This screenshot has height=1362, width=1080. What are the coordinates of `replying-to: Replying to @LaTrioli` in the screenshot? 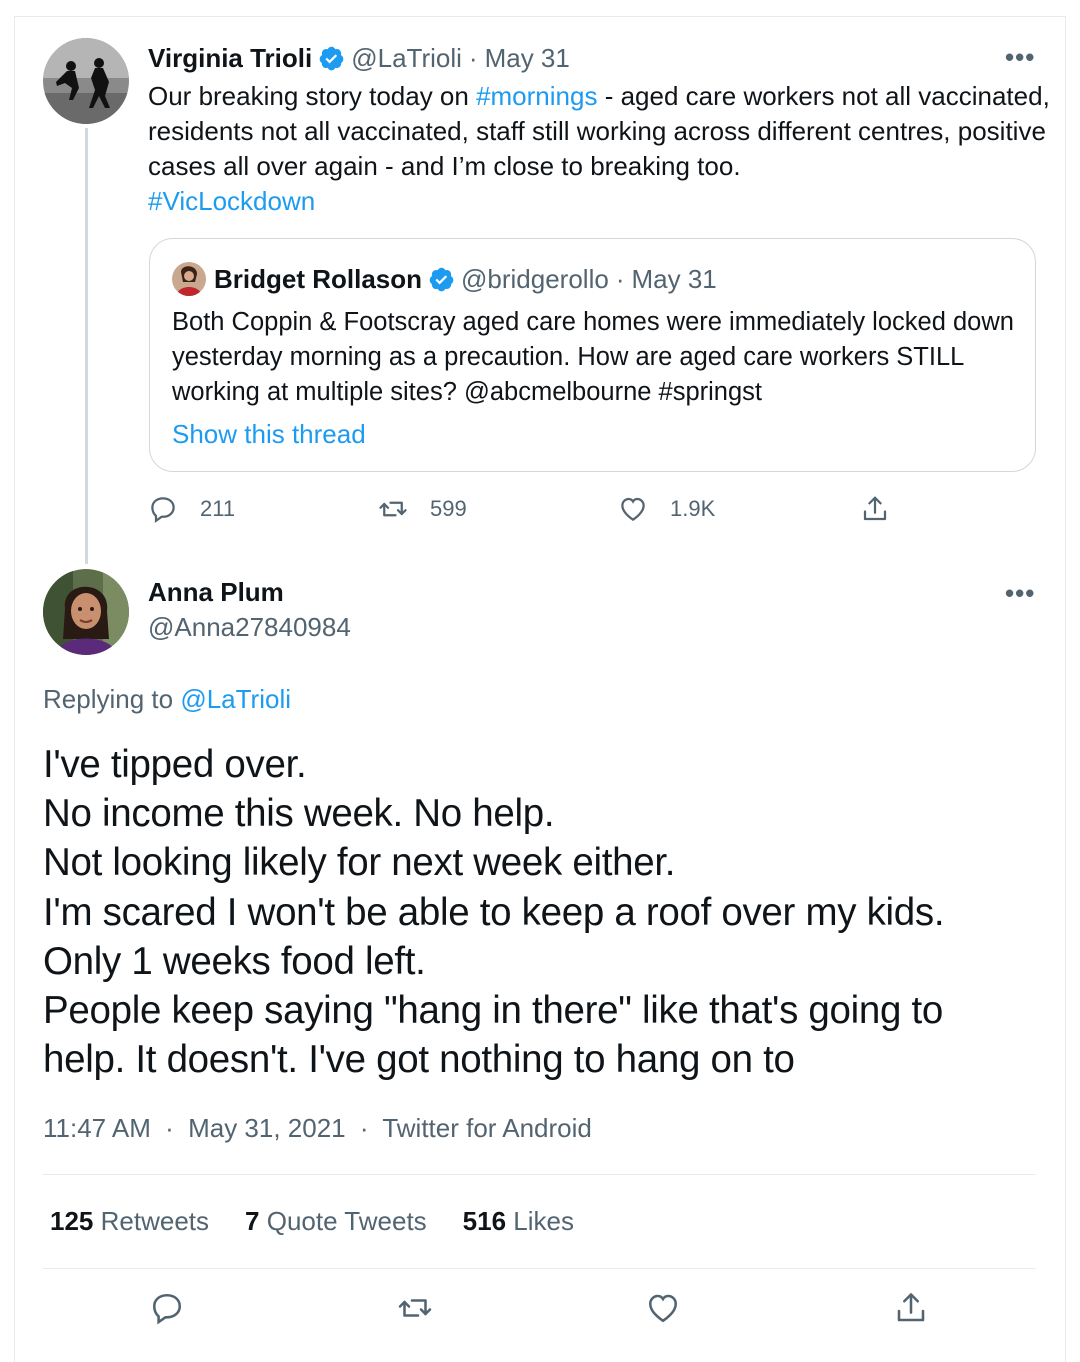 It's located at (167, 699).